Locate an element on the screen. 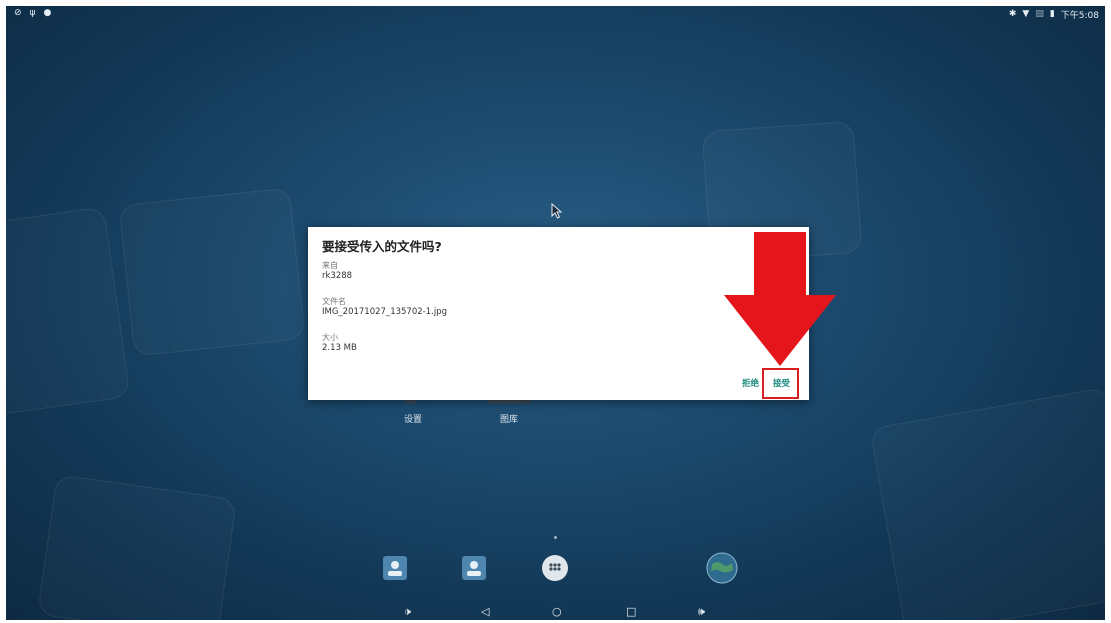 The height and width of the screenshot is (623, 1111). settings-app-label: 设置 is located at coordinates (413, 418).